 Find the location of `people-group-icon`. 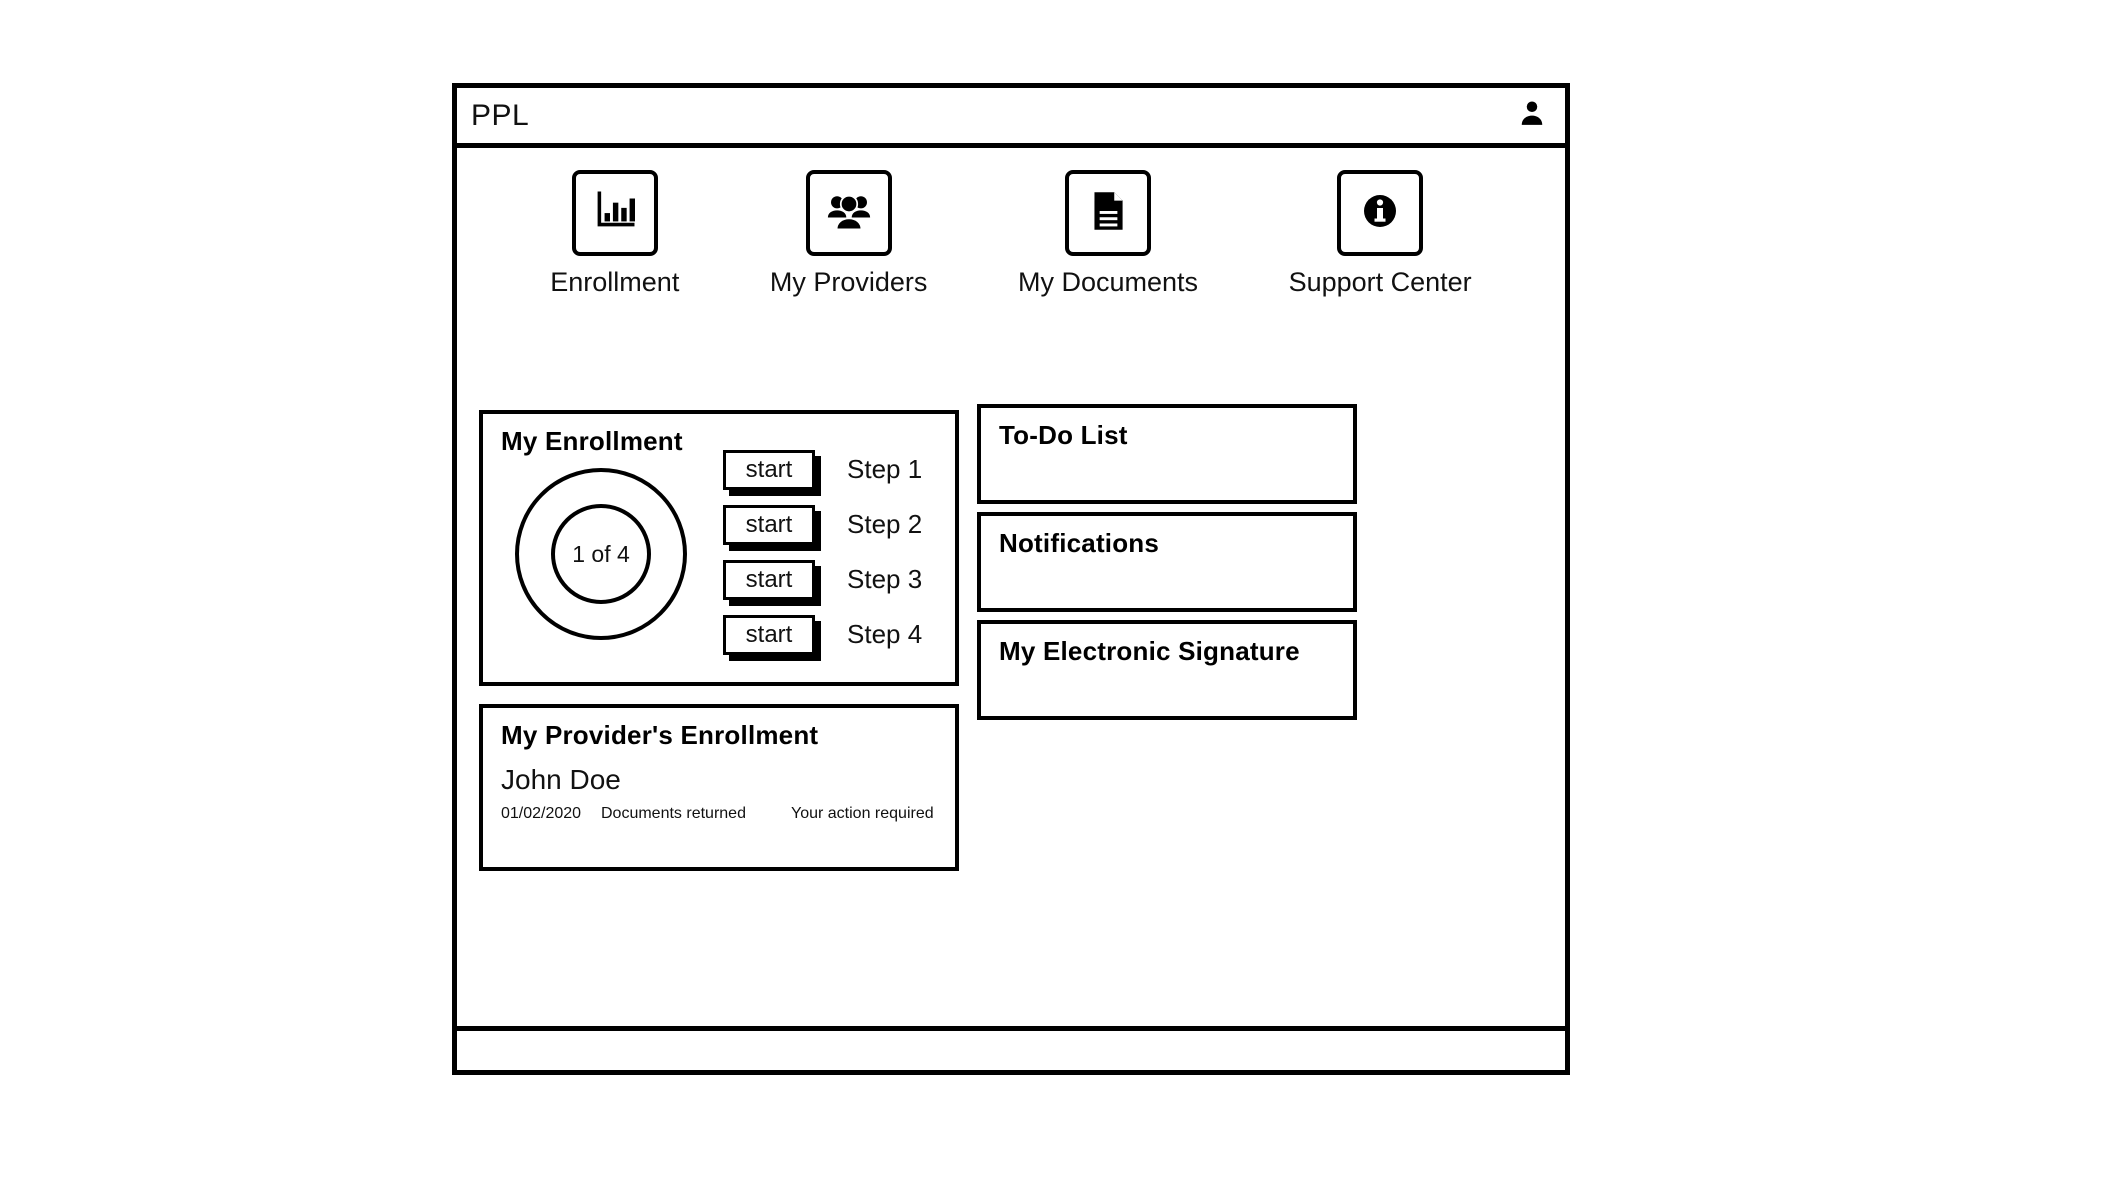

people-group-icon is located at coordinates (849, 213).